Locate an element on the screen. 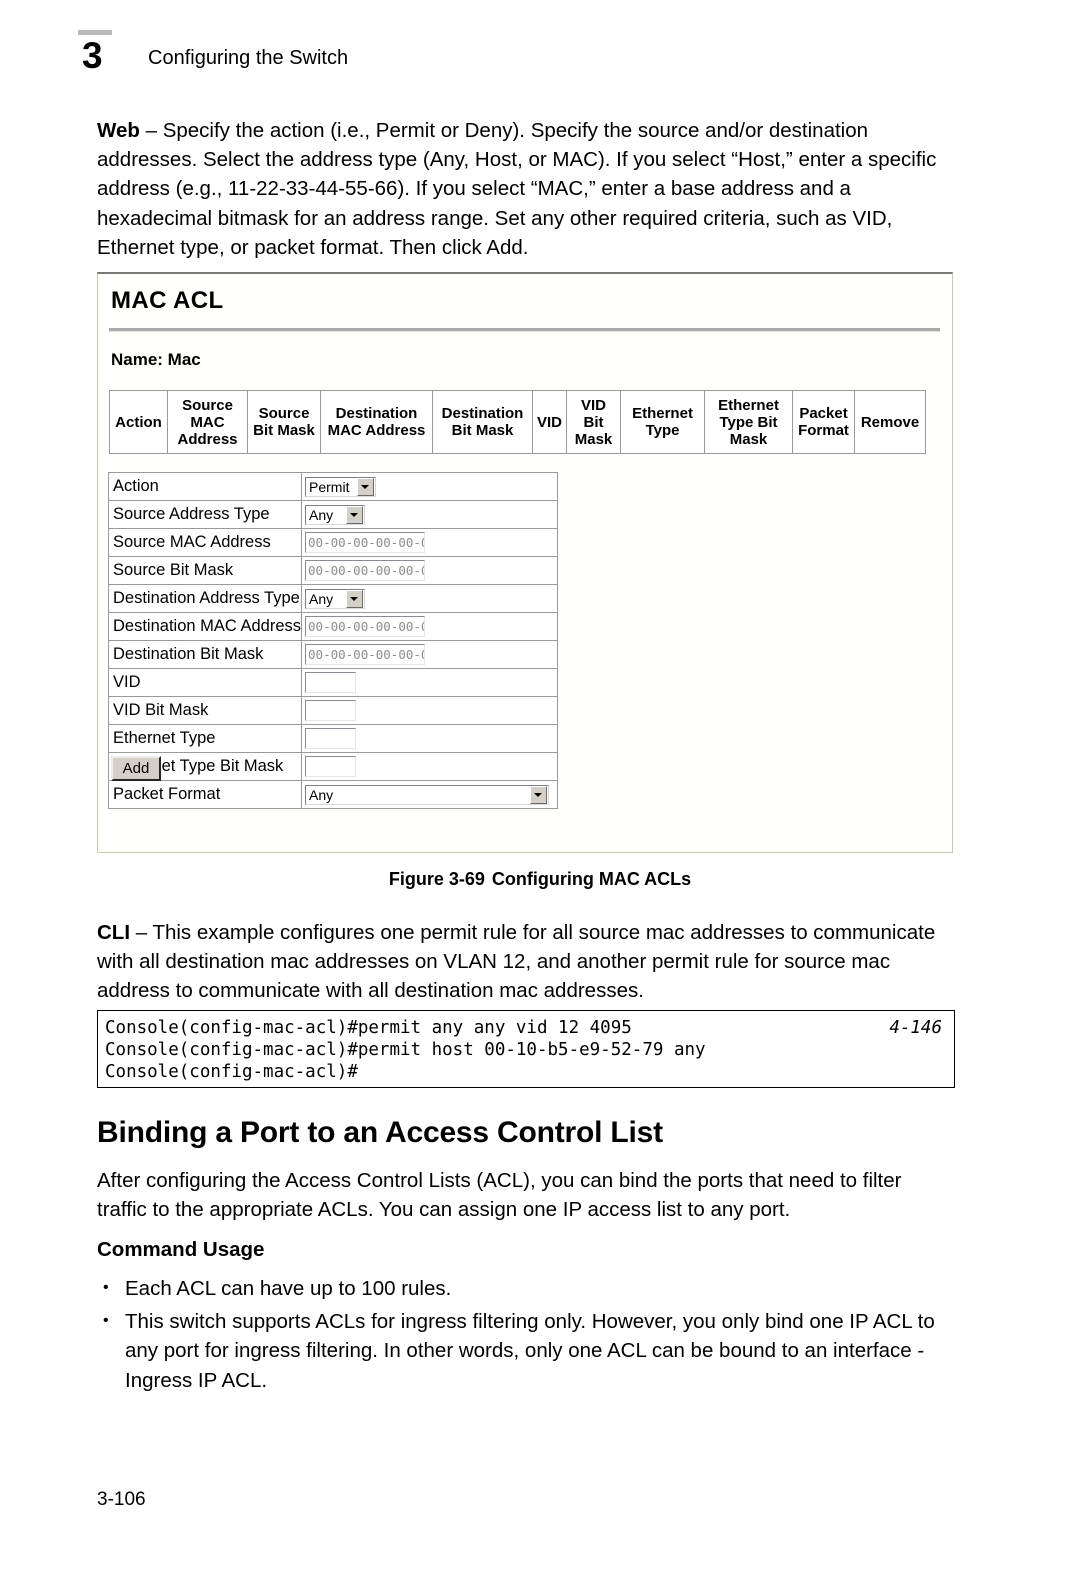  form-row-source-address-type: Source Address Type Any is located at coordinates (333, 514).